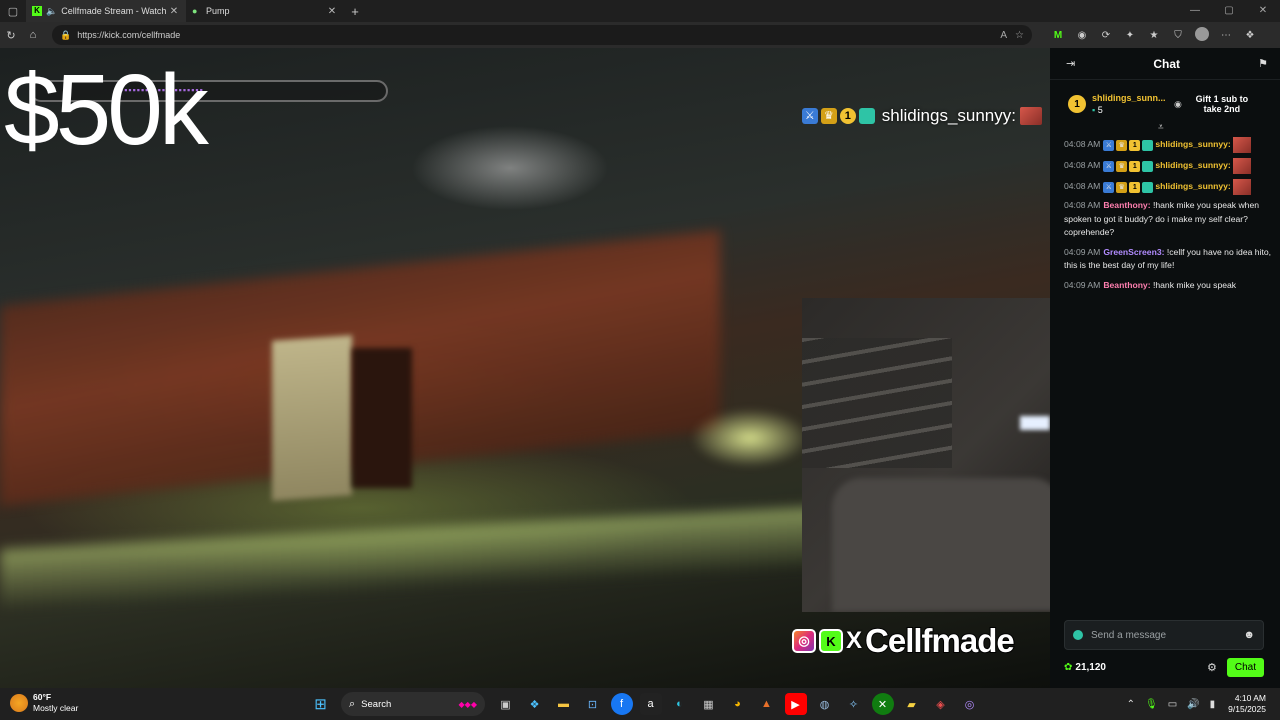  I want to click on microphone-icon: 🎙, so click(1151, 704).